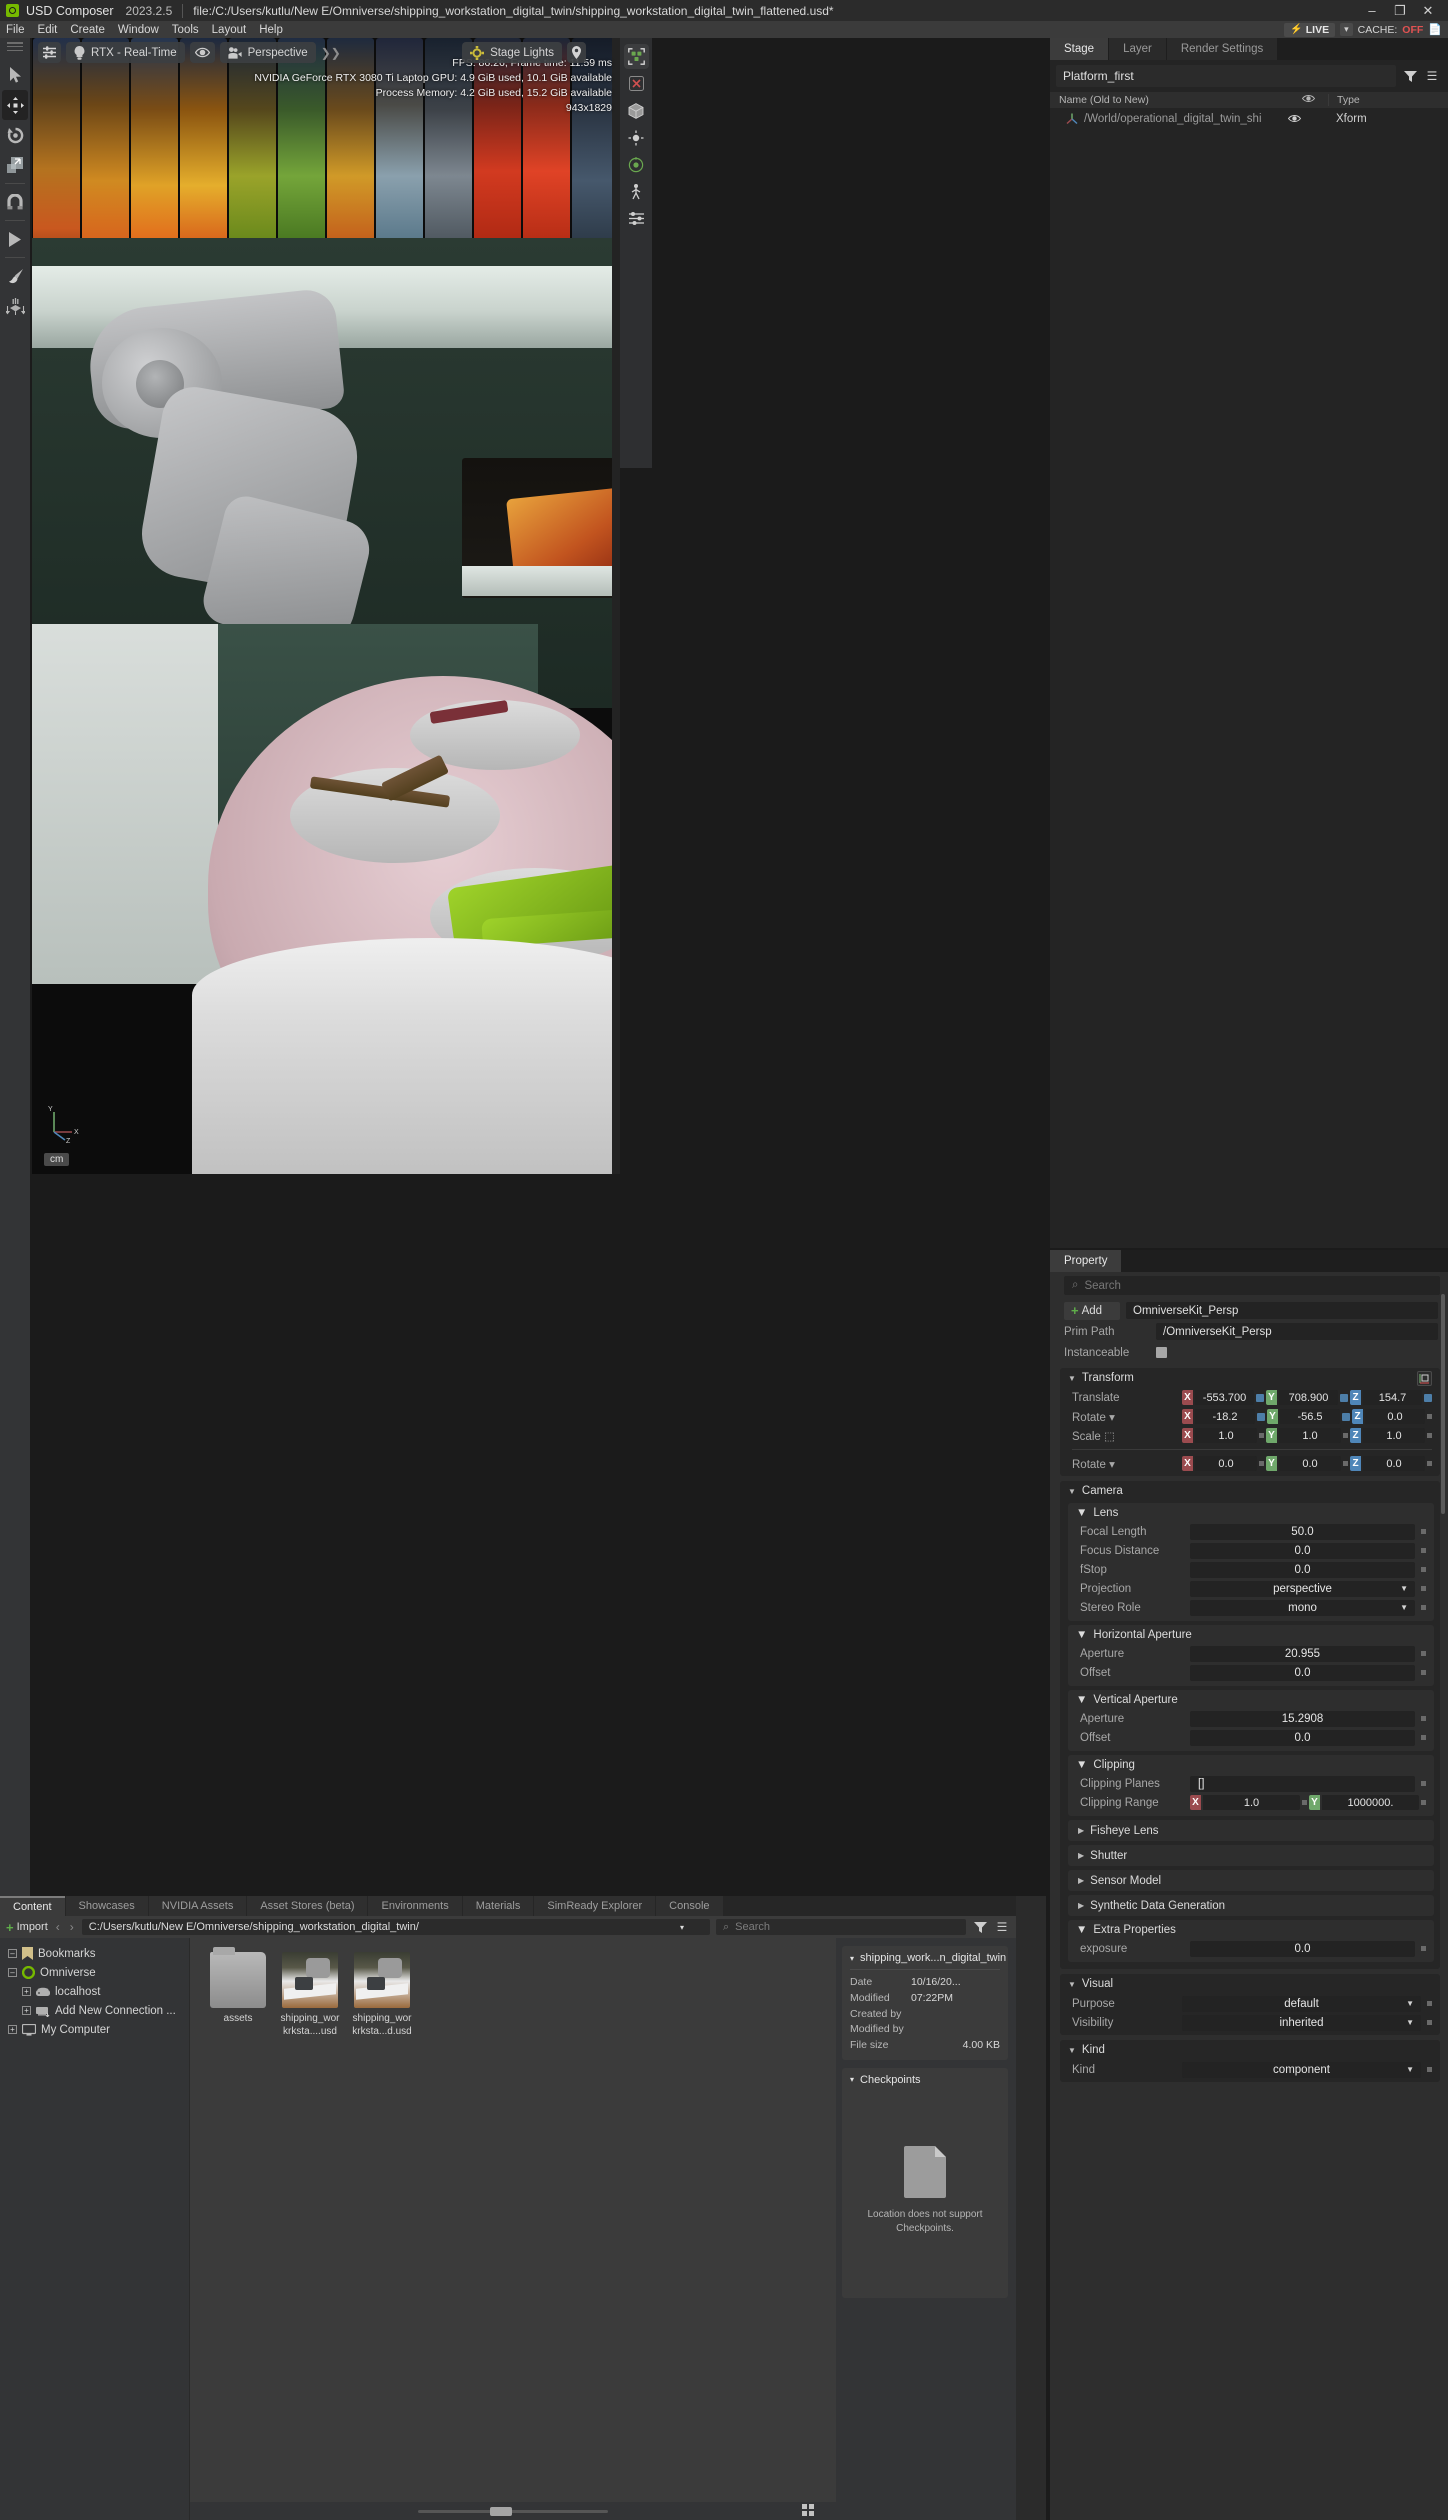  Describe the element at coordinates (1250, 1378) in the screenshot. I see `transform-header: ▼ Transform` at that location.